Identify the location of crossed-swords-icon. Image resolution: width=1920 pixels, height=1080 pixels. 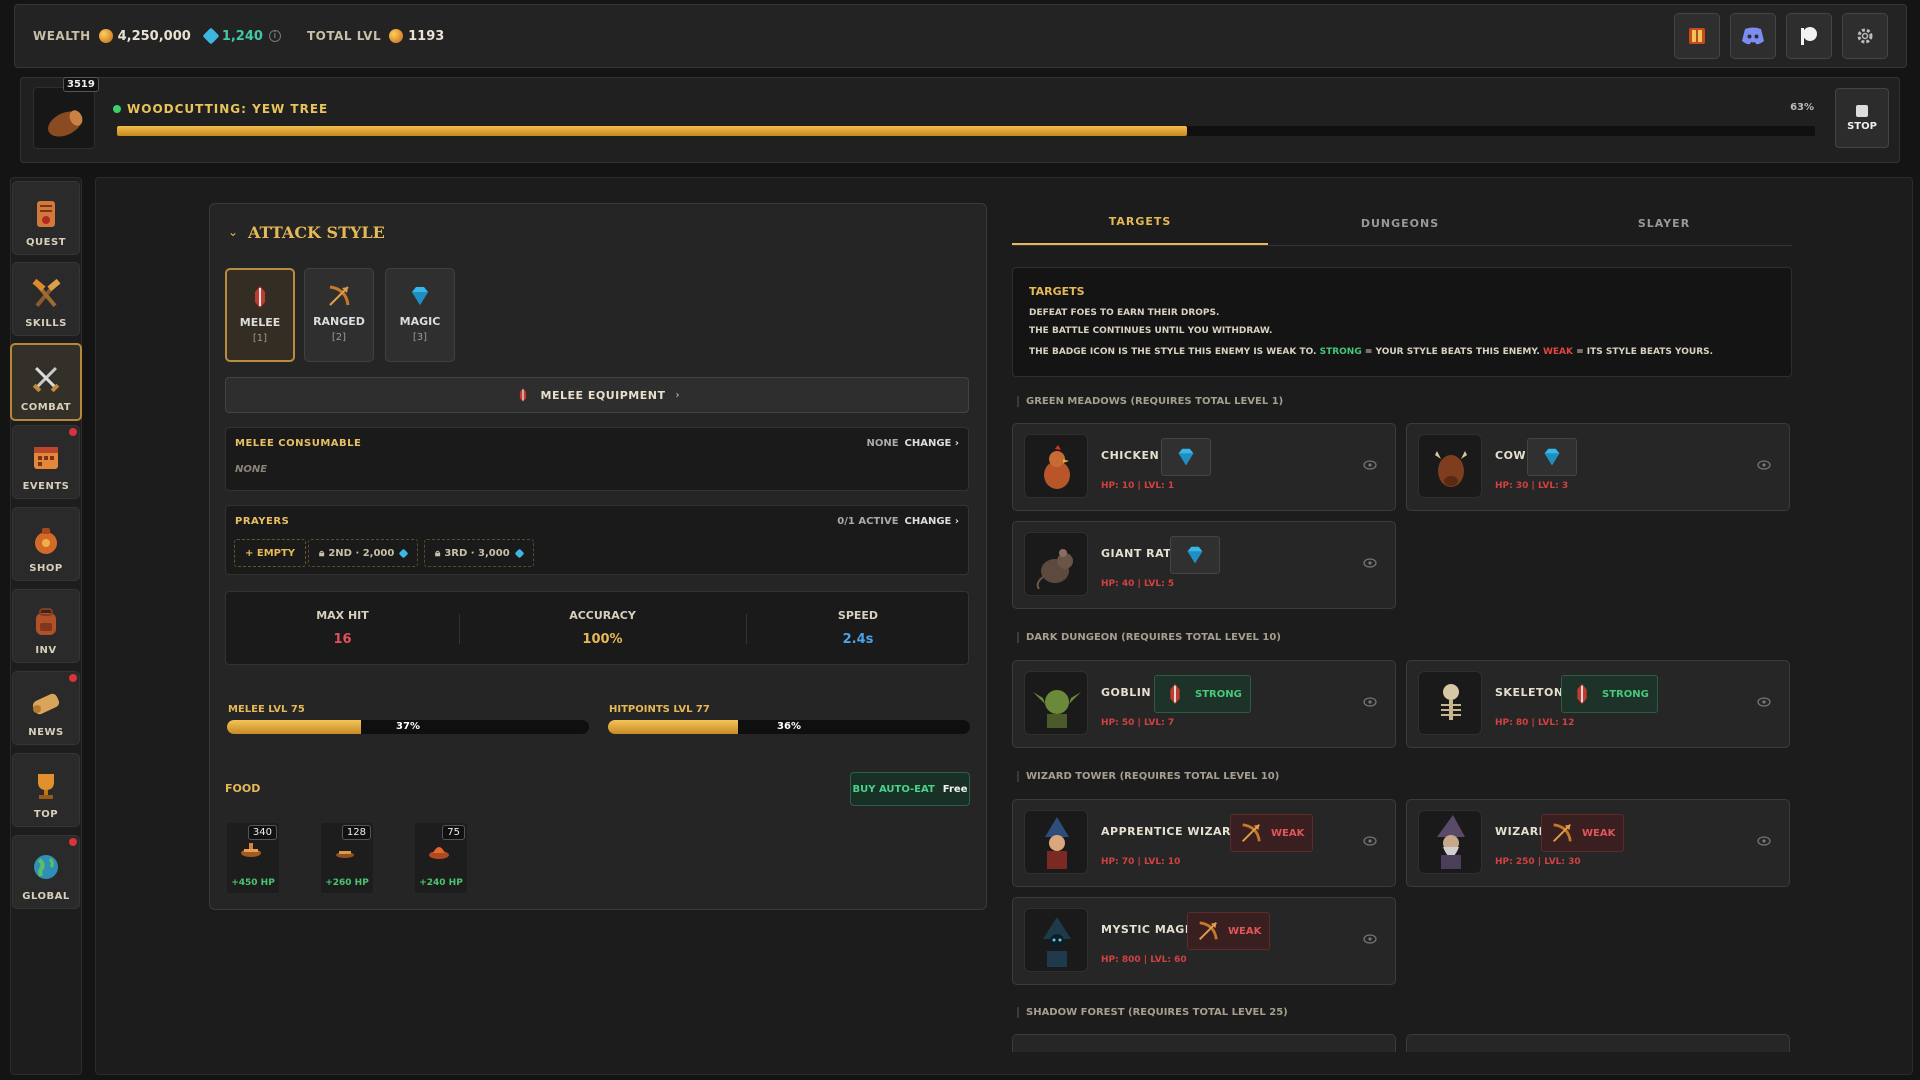
(46, 380).